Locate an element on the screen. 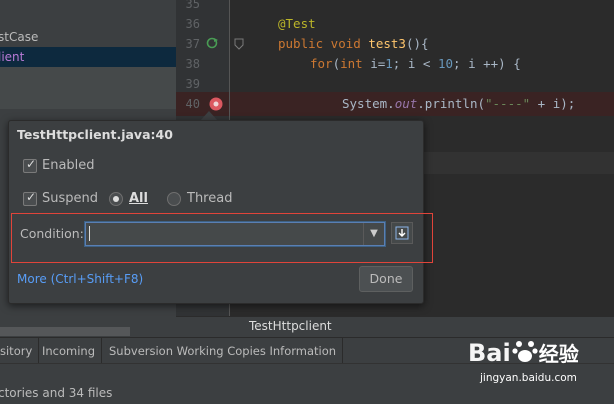 The width and height of the screenshot is (614, 404). code-line: public void test3(){ is located at coordinates (353, 44).